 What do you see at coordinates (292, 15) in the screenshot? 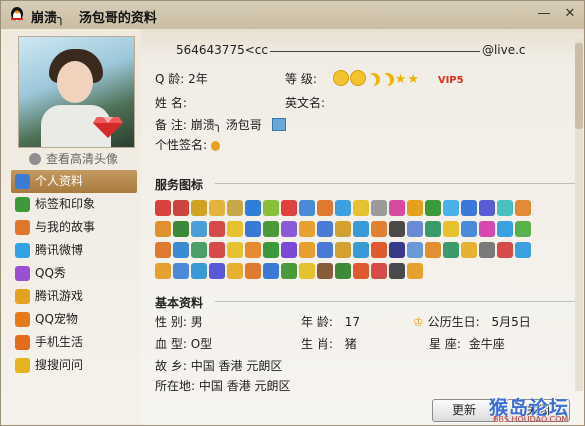
I see `title-bar: 崩溃╮ 汤包哥的资料 — ✕` at bounding box center [292, 15].